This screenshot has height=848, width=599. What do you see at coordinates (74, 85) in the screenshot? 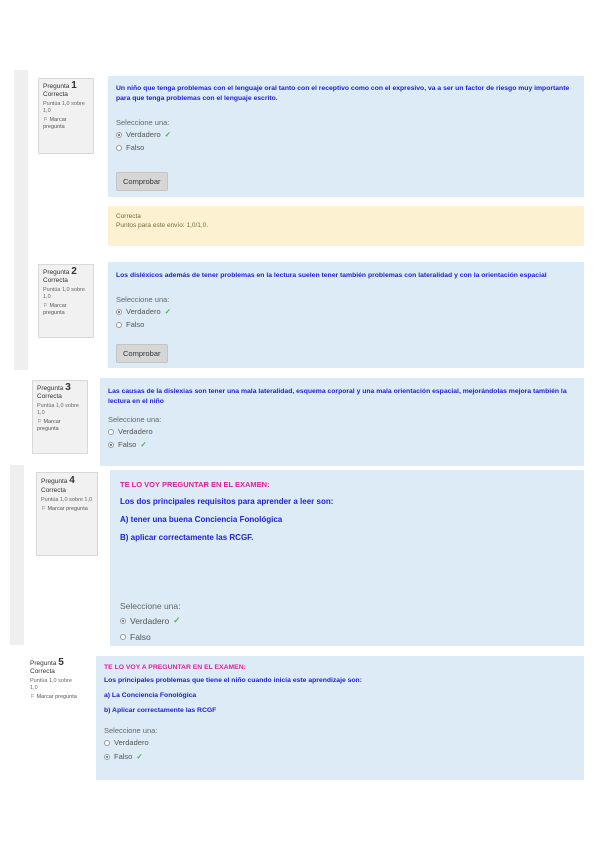
I see `question-number: 1` at bounding box center [74, 85].